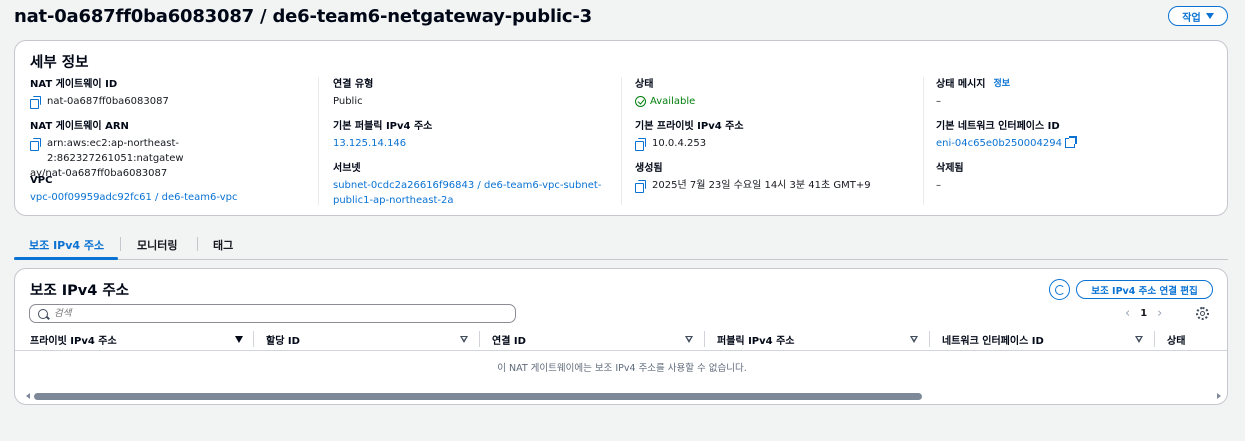  Describe the element at coordinates (961, 84) in the screenshot. I see `state-message-label: 상태 메시지` at that location.